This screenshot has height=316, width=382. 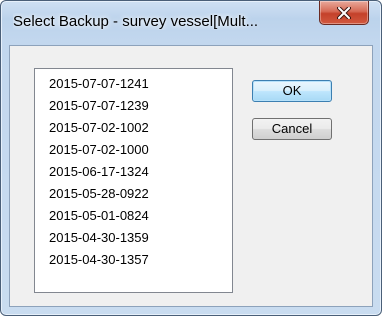 What do you see at coordinates (99, 128) in the screenshot?
I see `list-item: 2015-07-02-1002` at bounding box center [99, 128].